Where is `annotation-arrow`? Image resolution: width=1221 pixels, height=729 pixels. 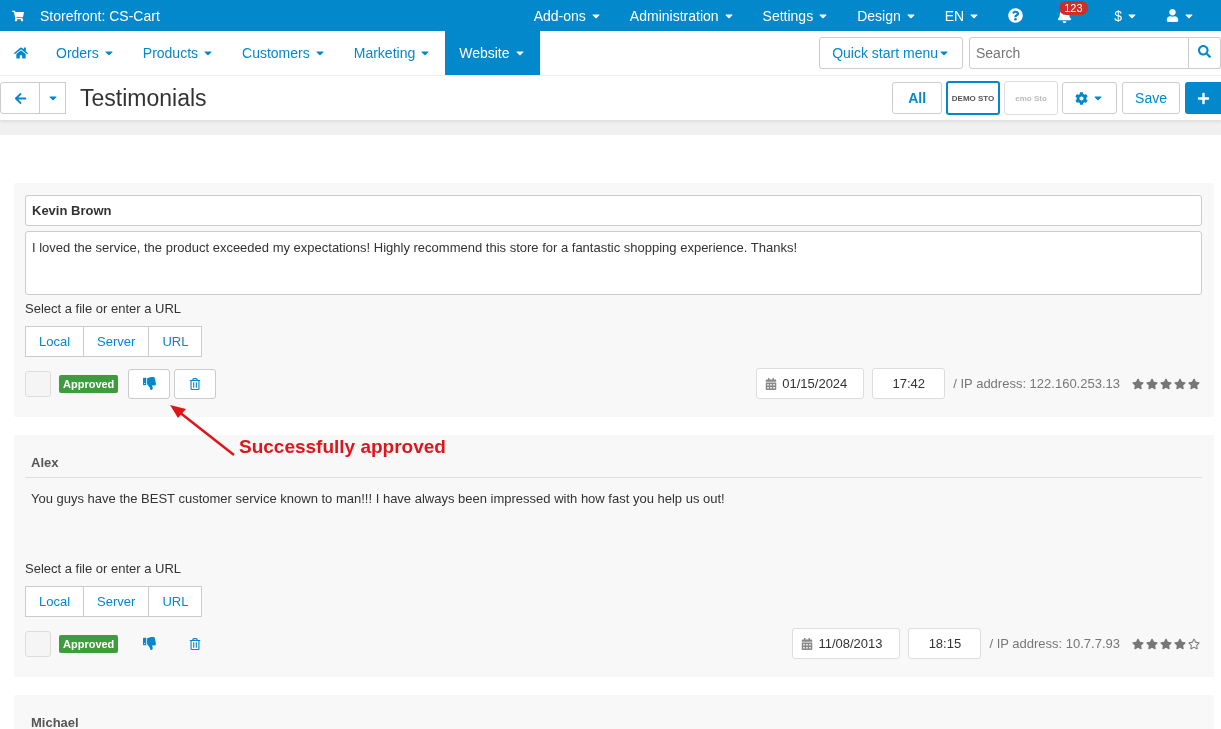
annotation-arrow is located at coordinates (202, 430).